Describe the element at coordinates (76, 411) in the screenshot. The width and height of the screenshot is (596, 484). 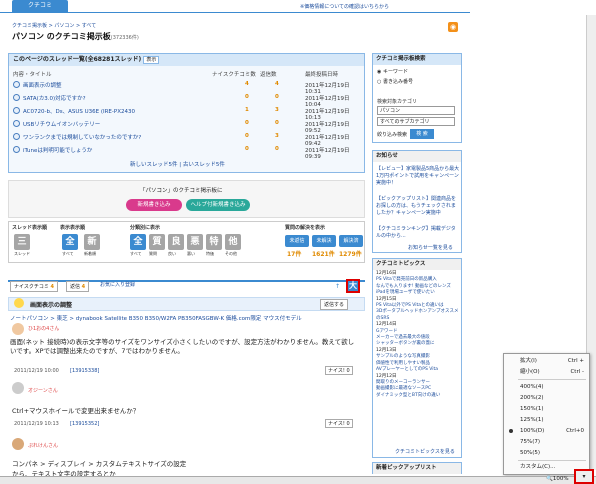
I see `post-body: Ctrl+マウスホイールで変更出来ませんか？` at that location.